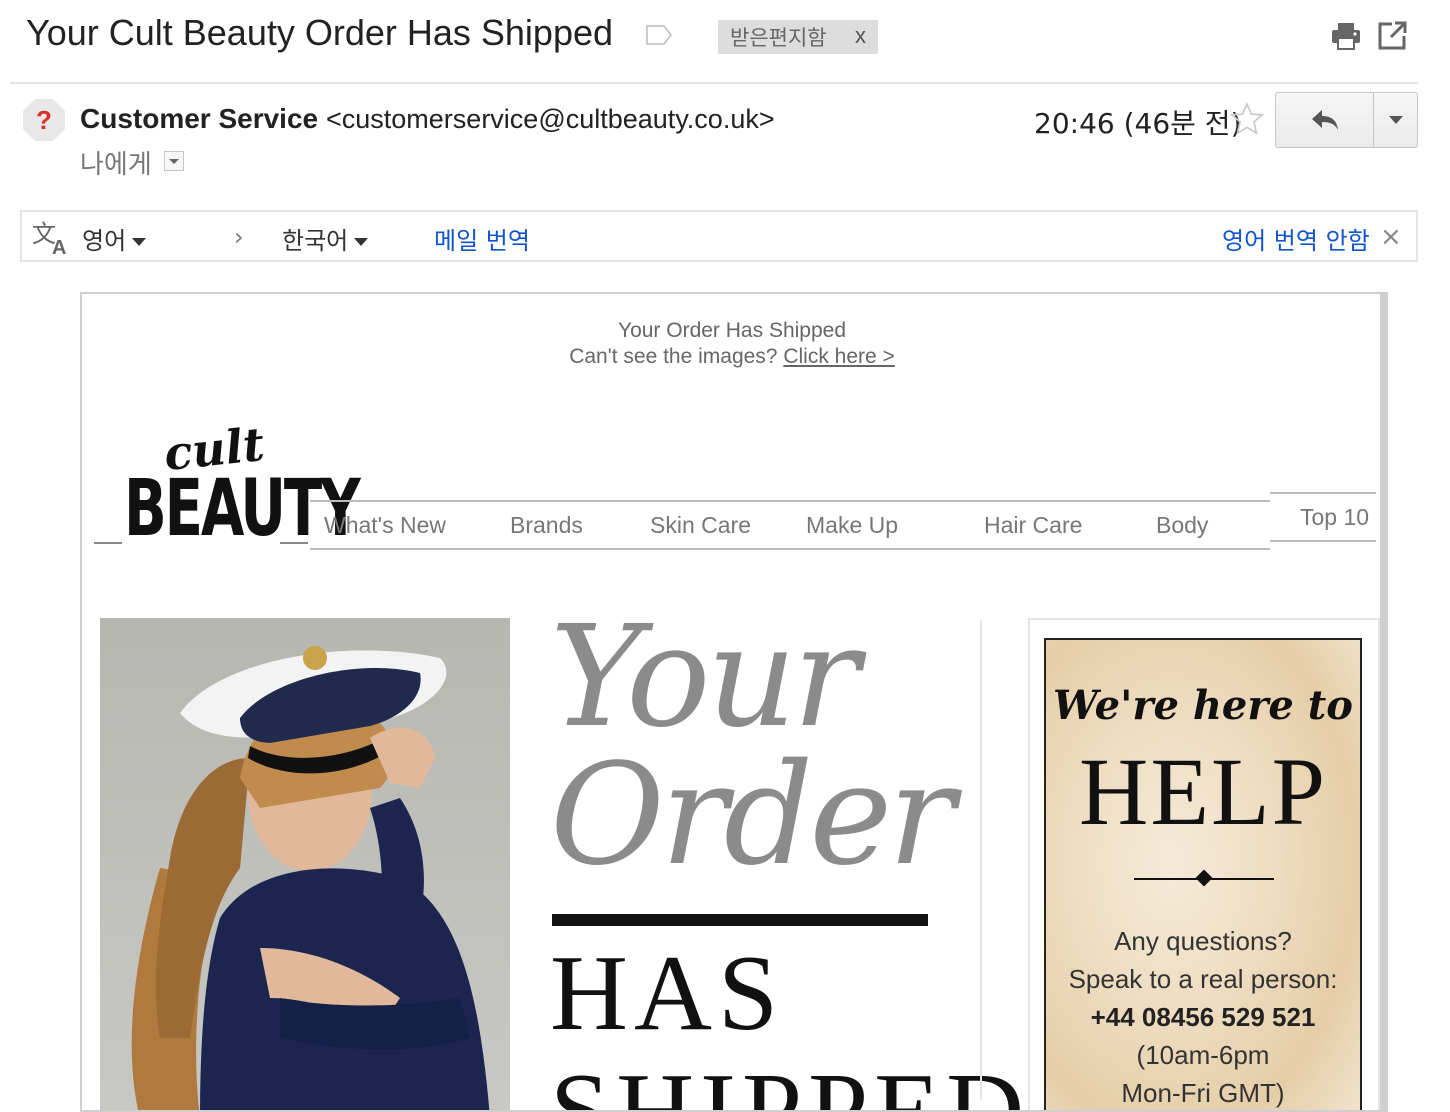 The width and height of the screenshot is (1450, 1112). Describe the element at coordinates (1247, 119) in the screenshot. I see `star-icon` at that location.